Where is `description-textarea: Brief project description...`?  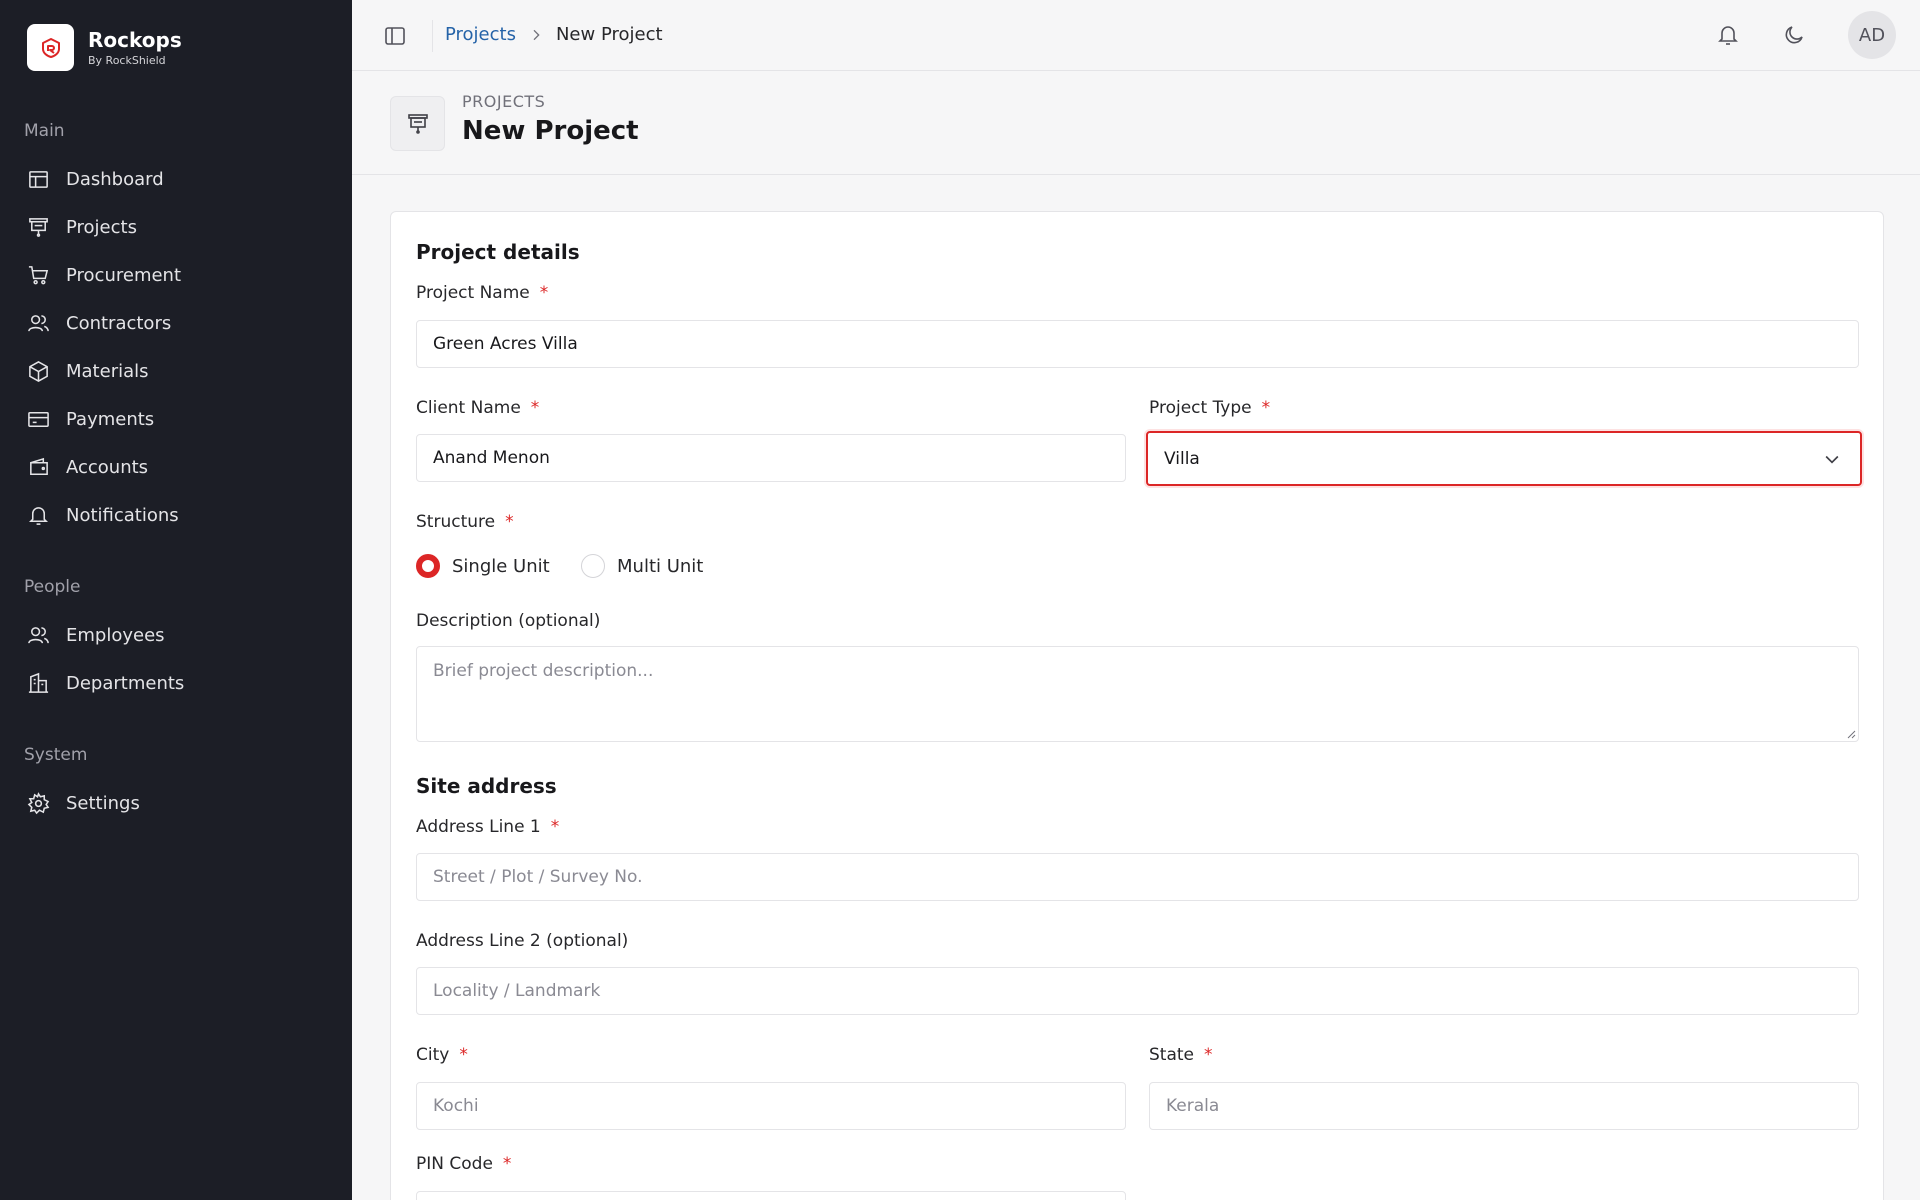 description-textarea: Brief project description... is located at coordinates (1137, 694).